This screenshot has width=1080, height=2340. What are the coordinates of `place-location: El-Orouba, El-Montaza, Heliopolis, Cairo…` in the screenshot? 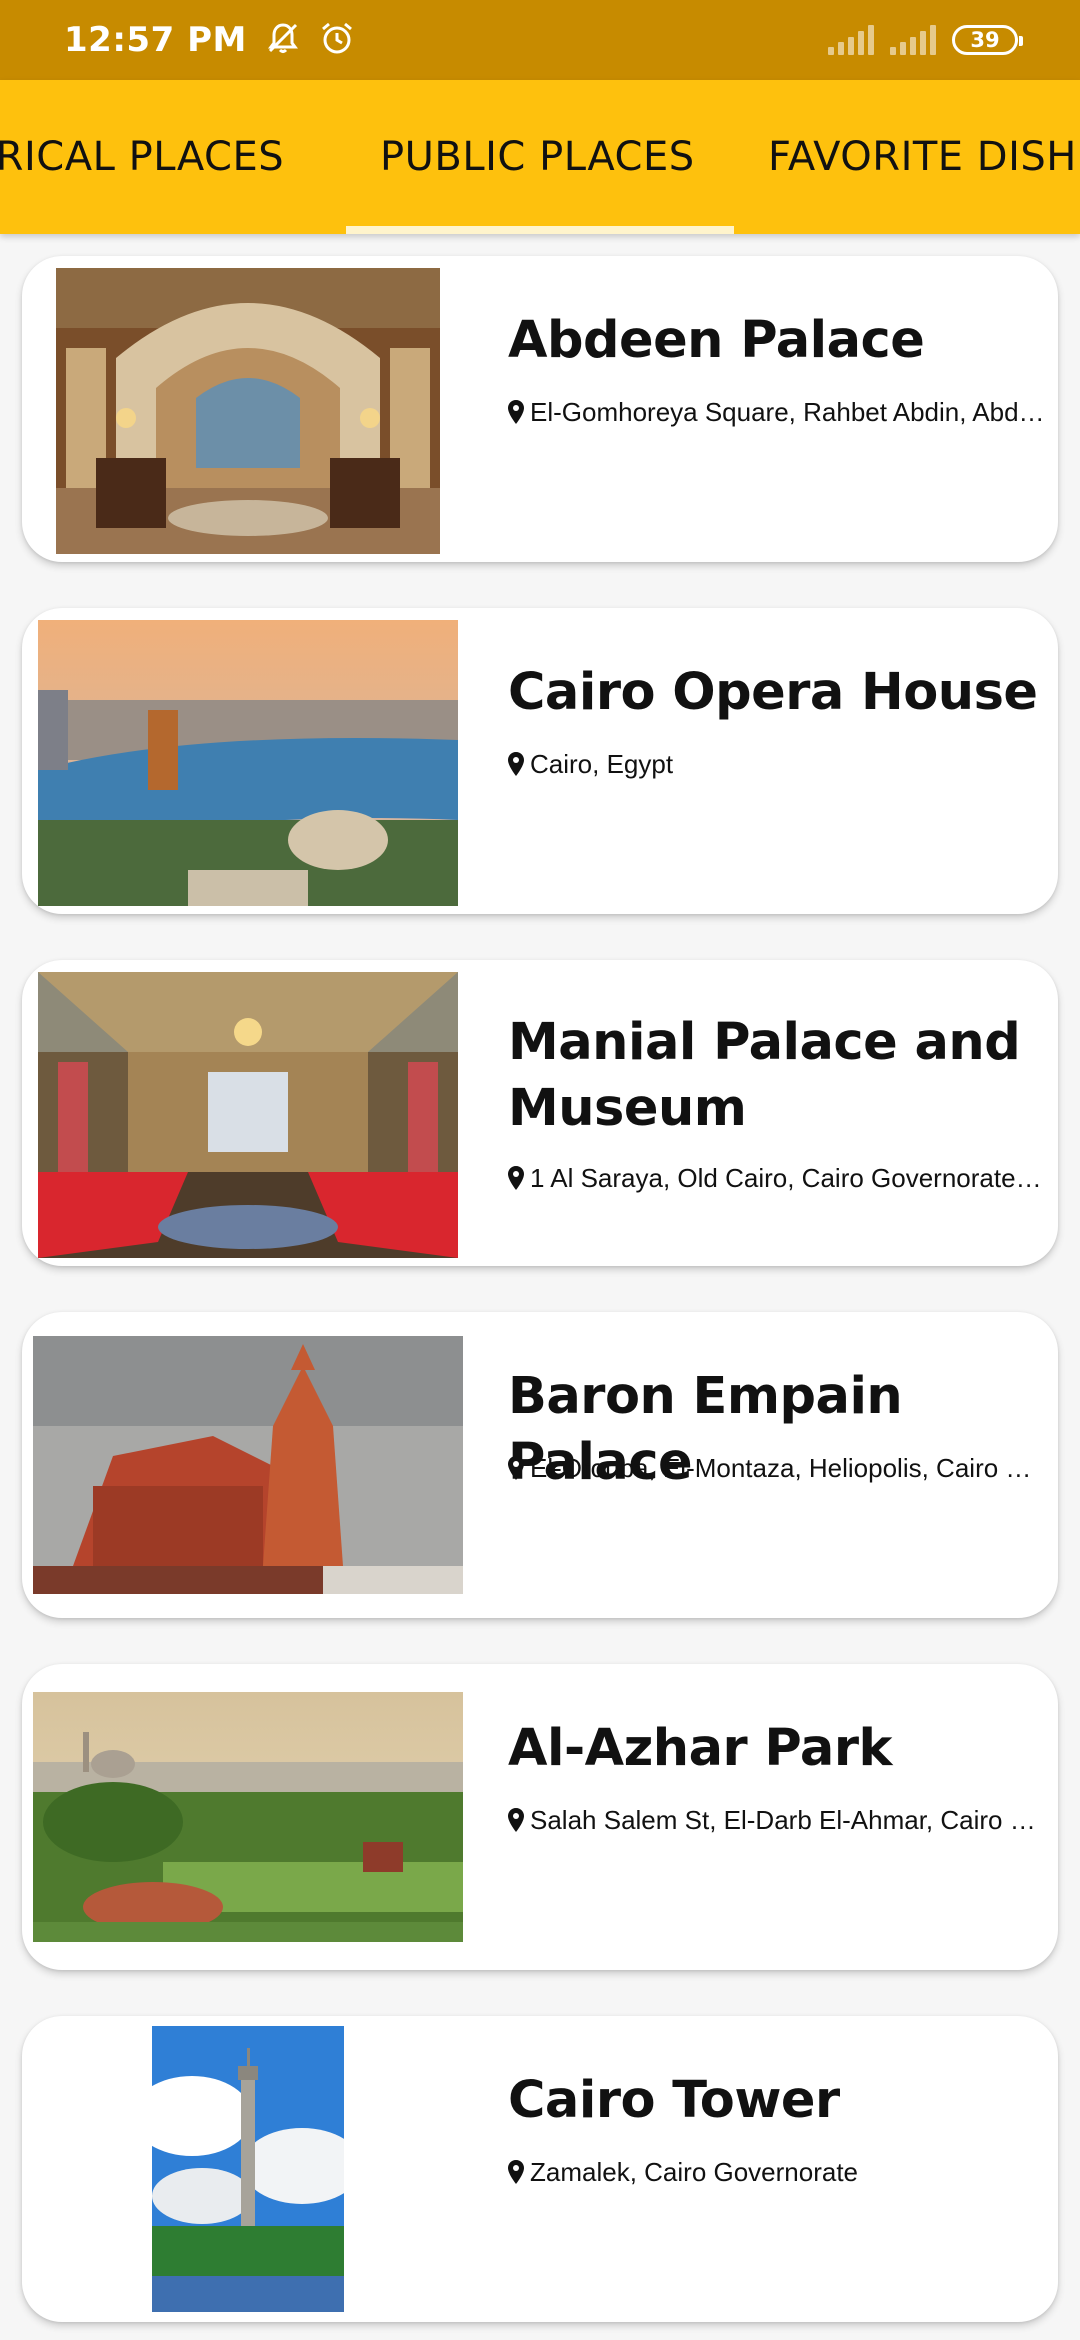 It's located at (776, 1468).